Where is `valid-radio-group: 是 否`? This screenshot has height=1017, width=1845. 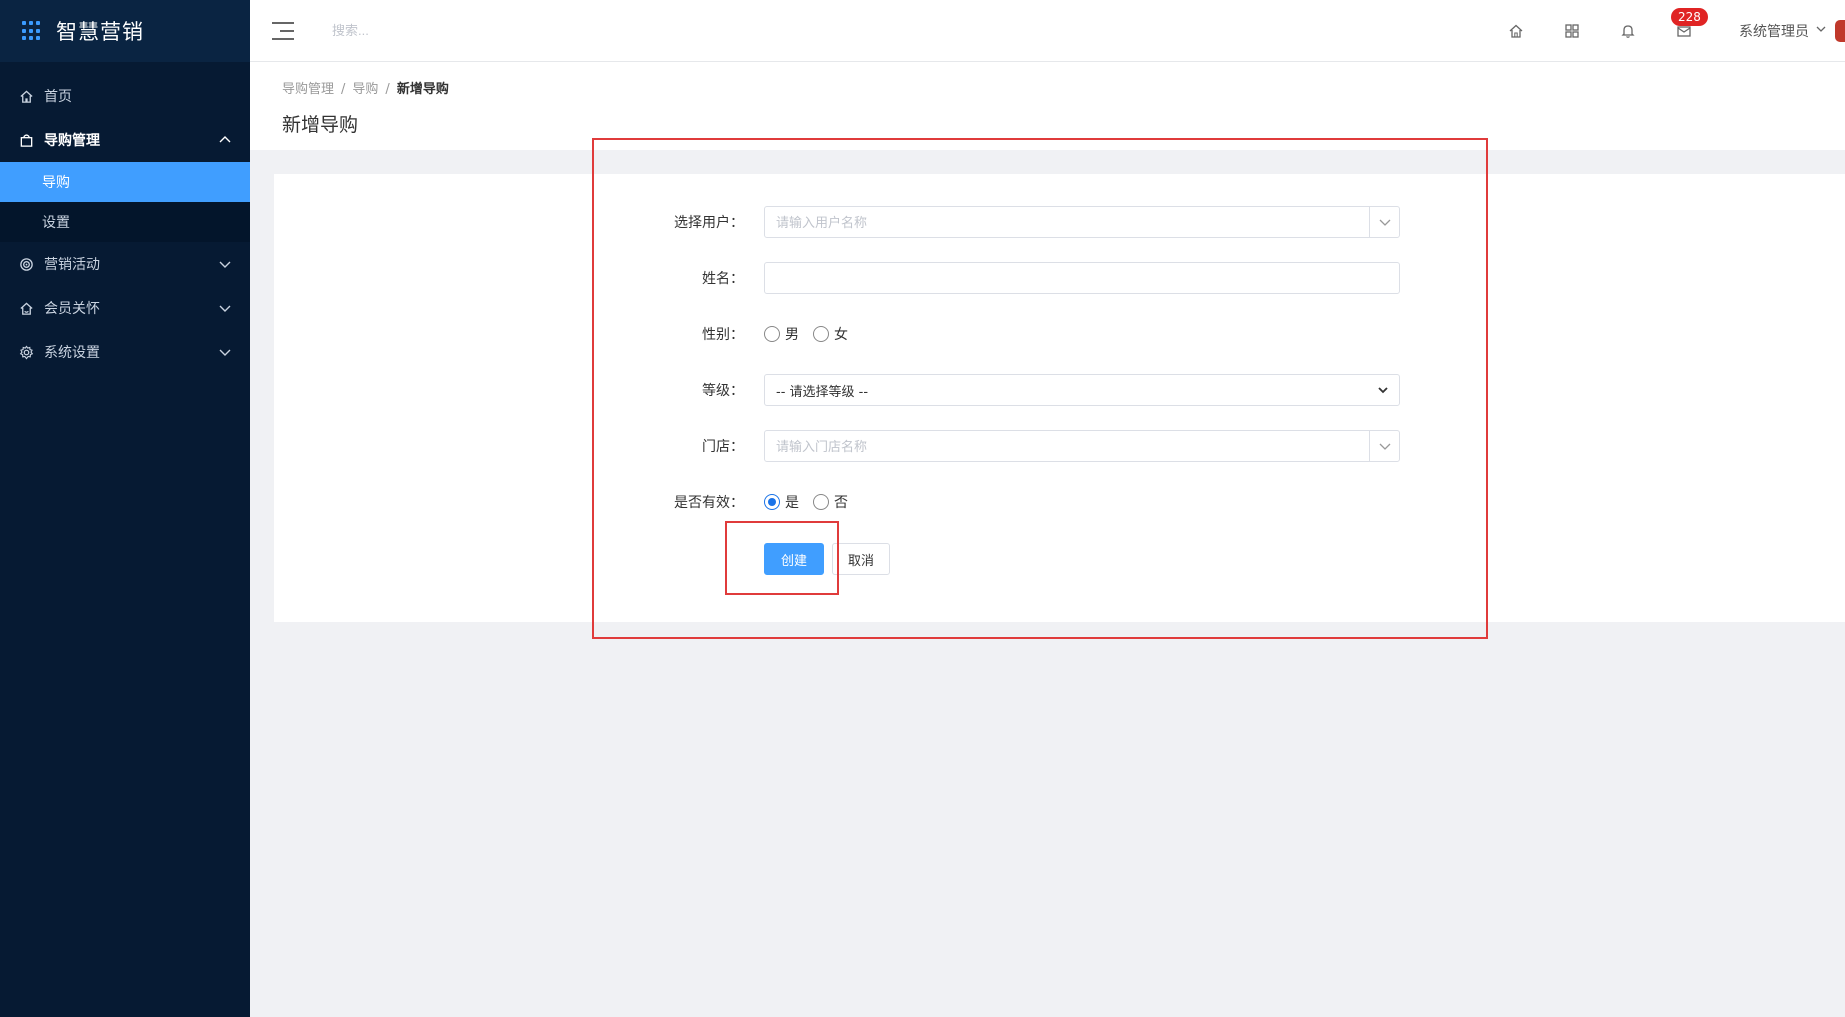
valid-radio-group: 是 否 is located at coordinates (813, 502).